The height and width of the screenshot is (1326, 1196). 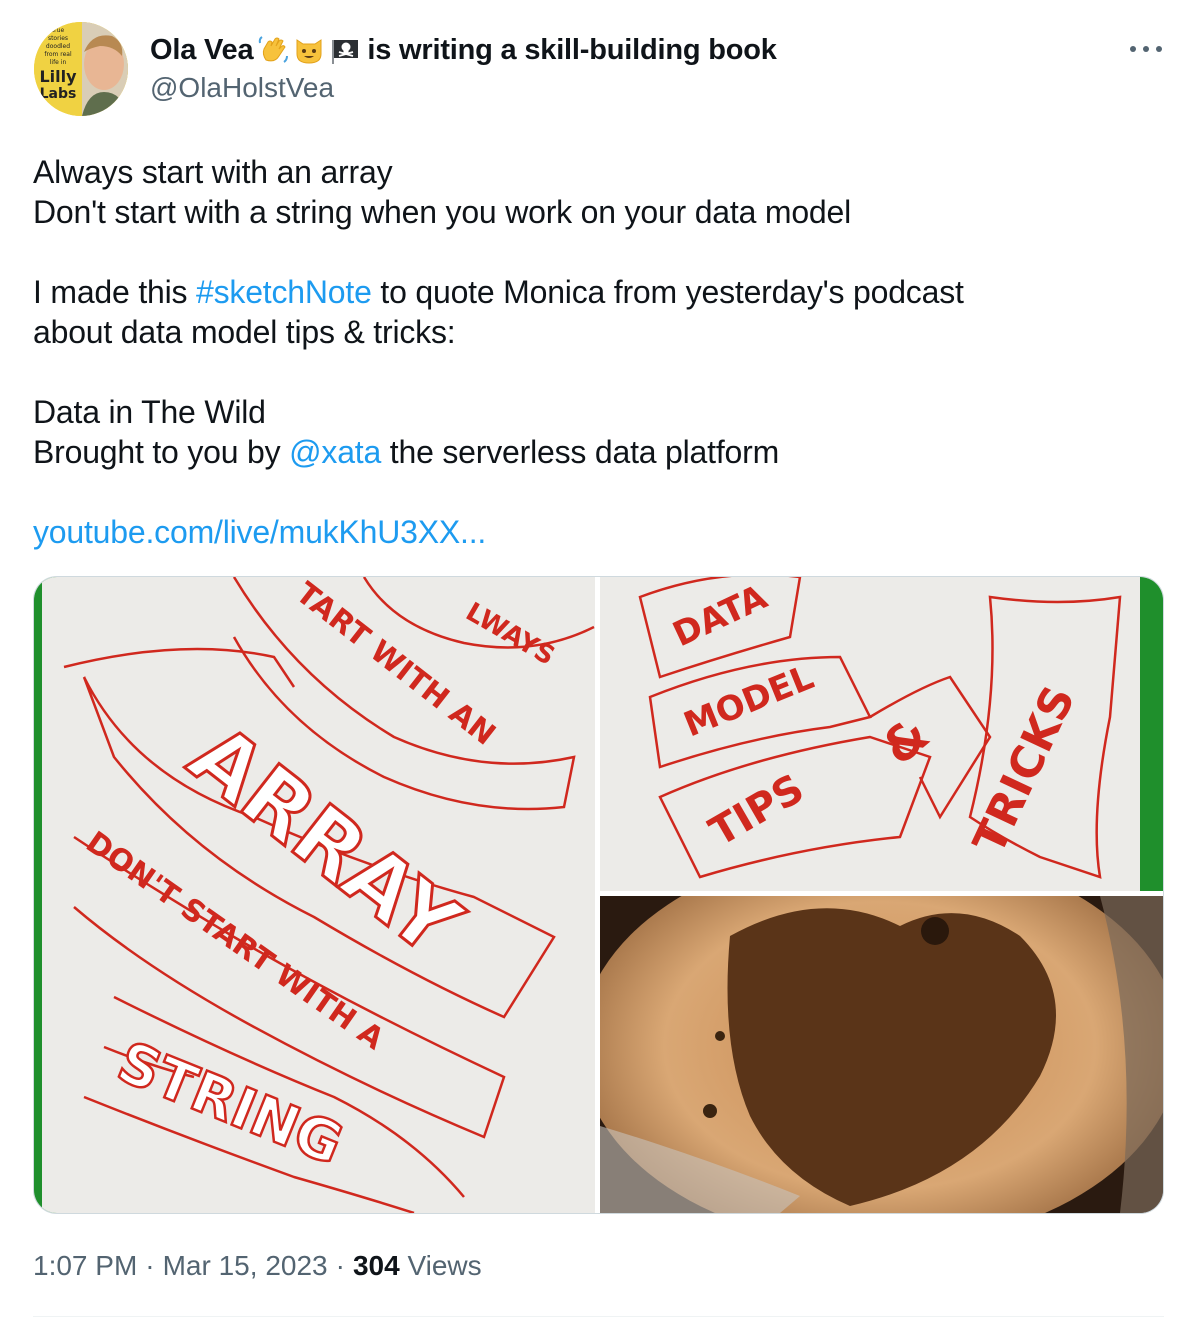 I want to click on avatar-badge-line: from real, so click(x=58, y=54).